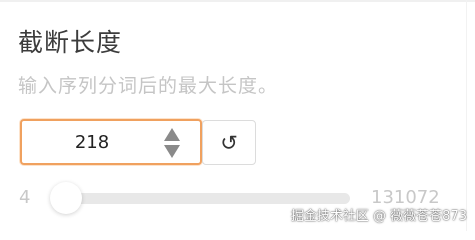 The width and height of the screenshot is (475, 240). I want to click on watermark-text: 掘金技术社区 @ 薇薇苍苍873, so click(378, 216).